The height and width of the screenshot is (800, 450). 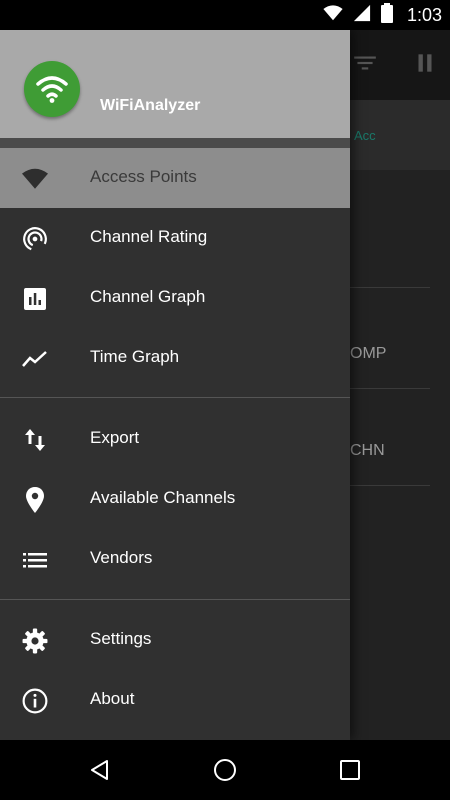 I want to click on bar-chart-icon, so click(x=35, y=299).